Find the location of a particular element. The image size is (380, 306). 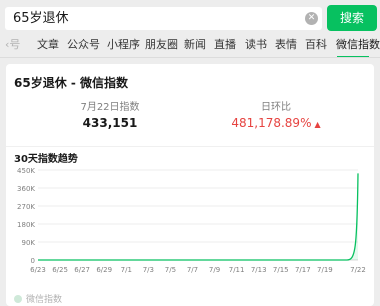

card-title: 65岁退休 - 微信指数 is located at coordinates (71, 83).